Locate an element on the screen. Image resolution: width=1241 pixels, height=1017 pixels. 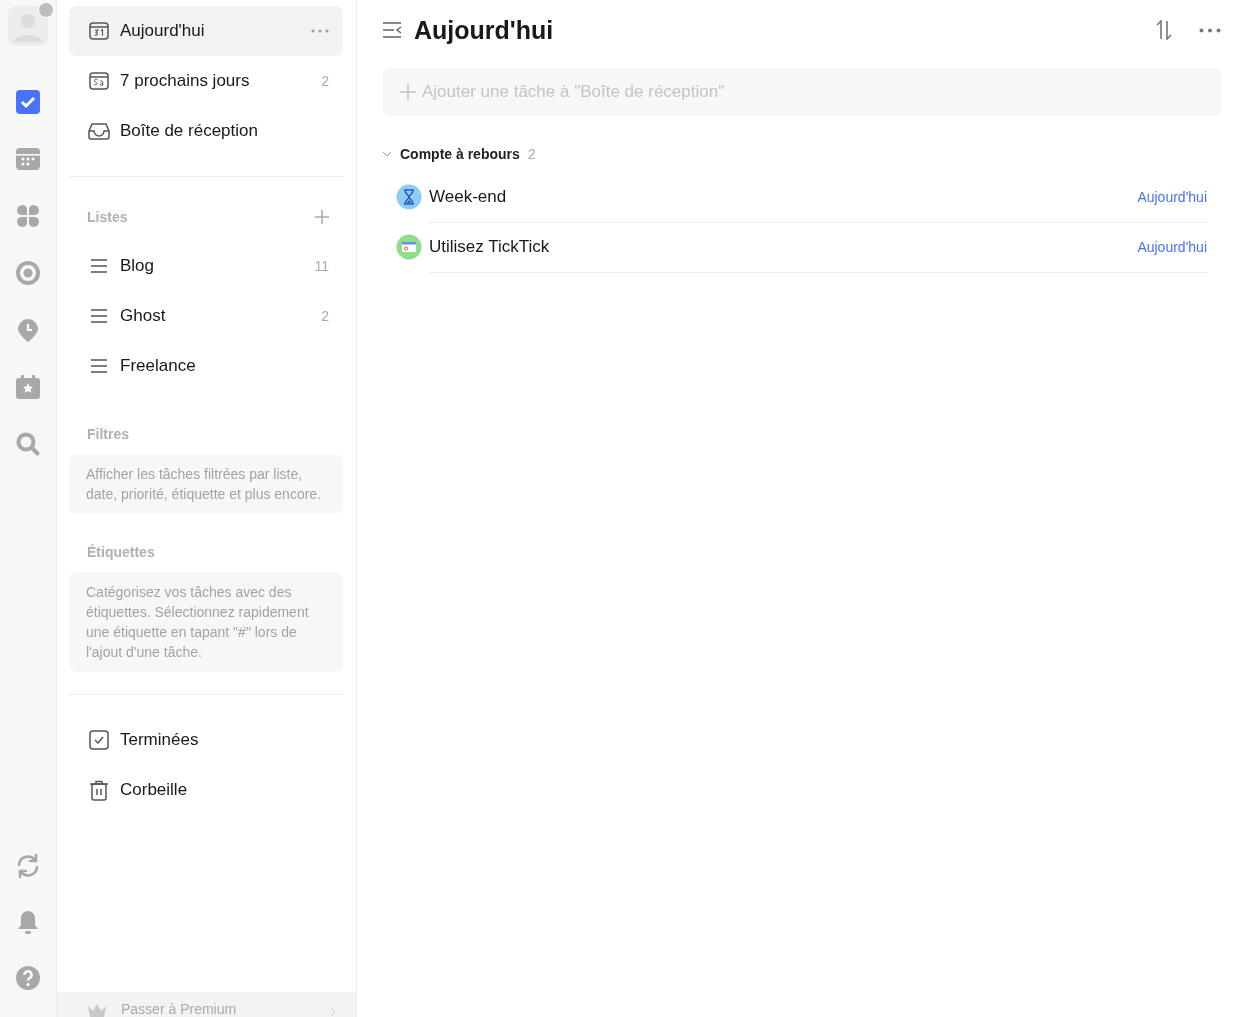
sidebar-item: Blog 11 is located at coordinates (206, 266).